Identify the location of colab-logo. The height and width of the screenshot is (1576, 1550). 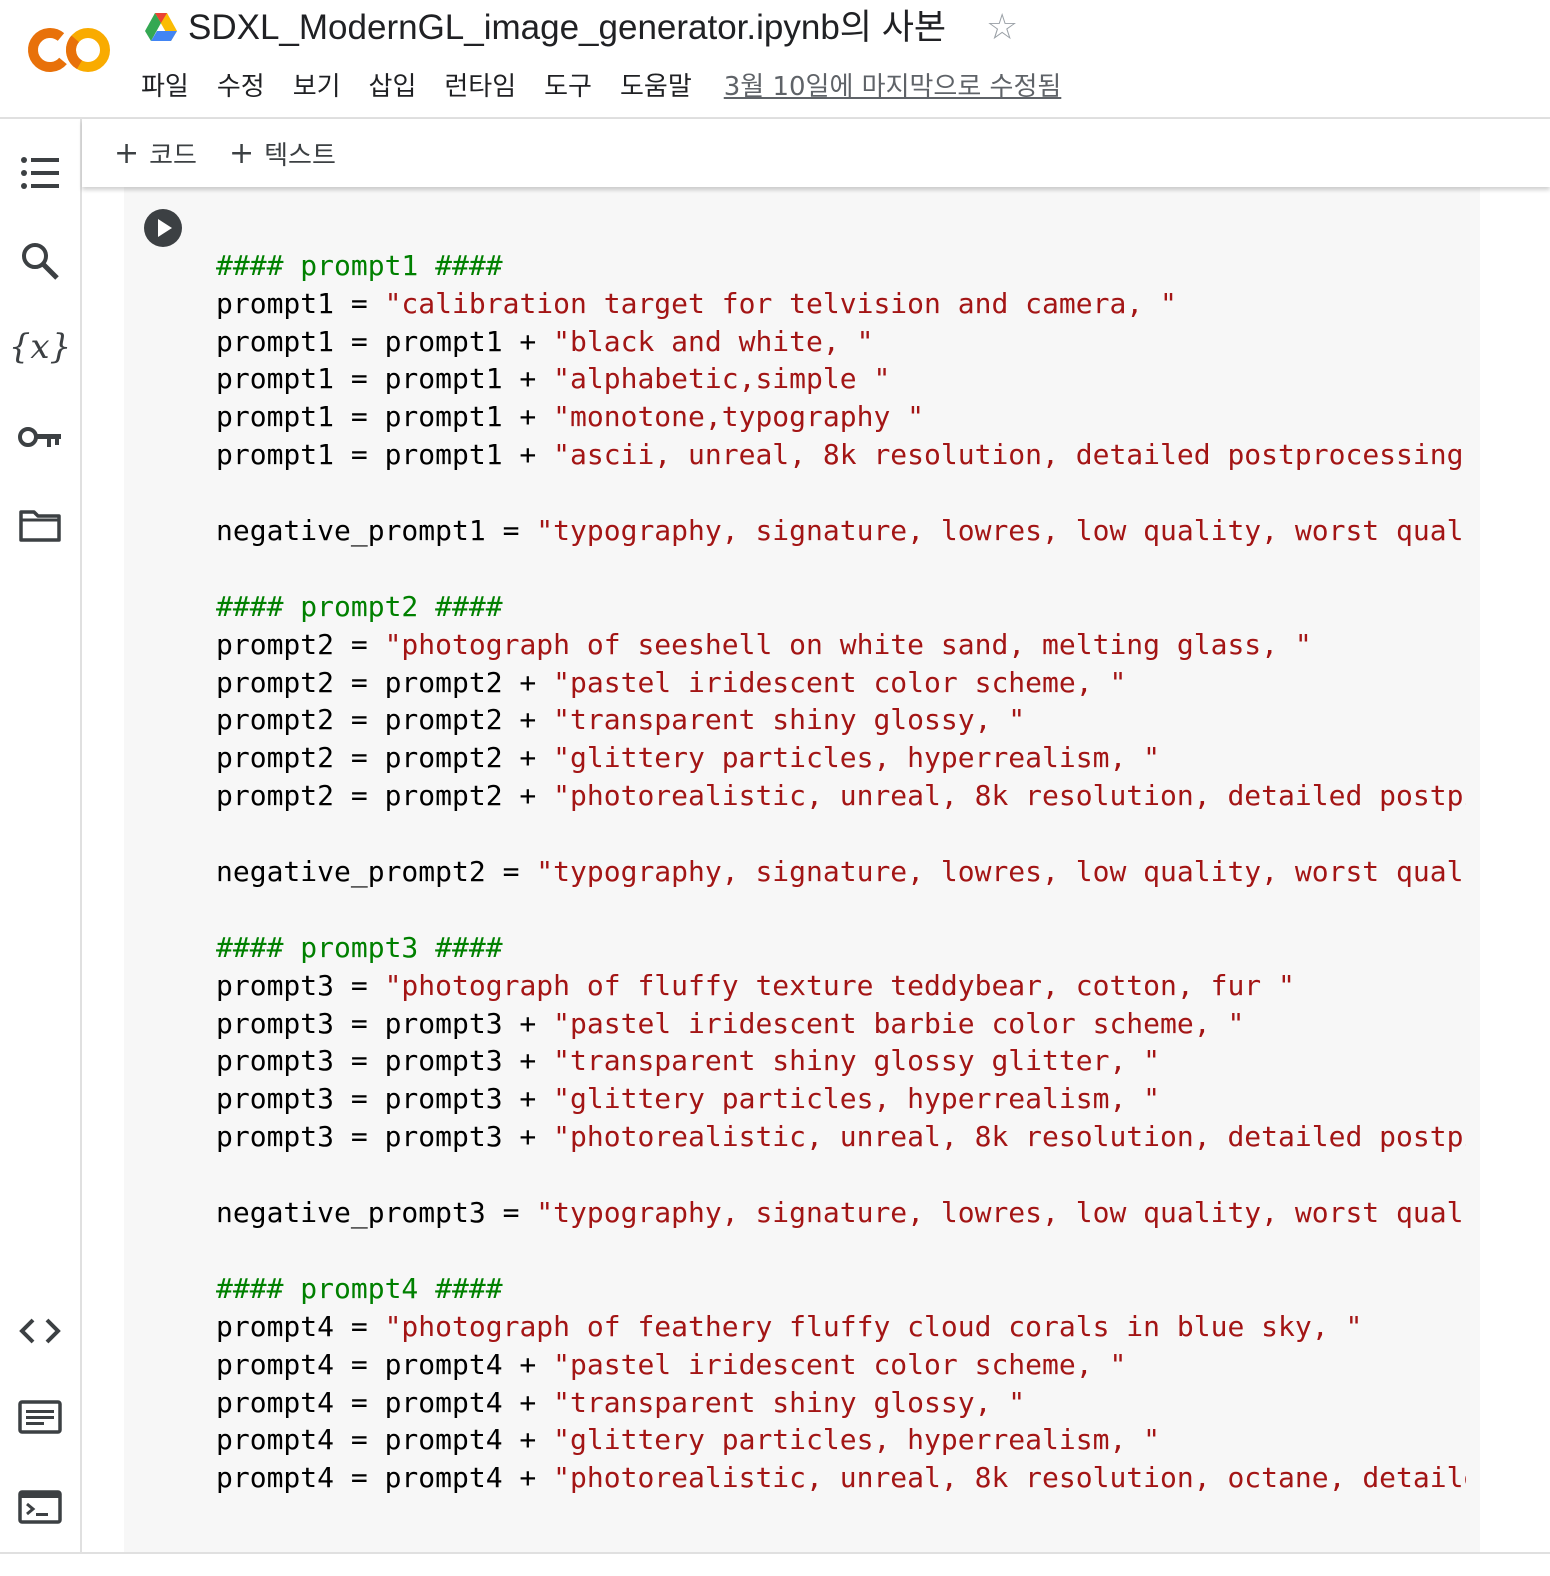
(70, 50).